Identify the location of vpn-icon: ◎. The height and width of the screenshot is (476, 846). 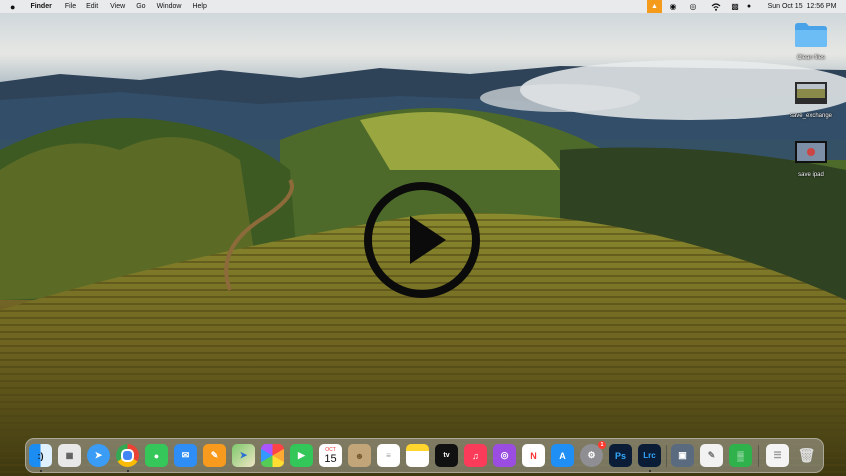
(693, 6).